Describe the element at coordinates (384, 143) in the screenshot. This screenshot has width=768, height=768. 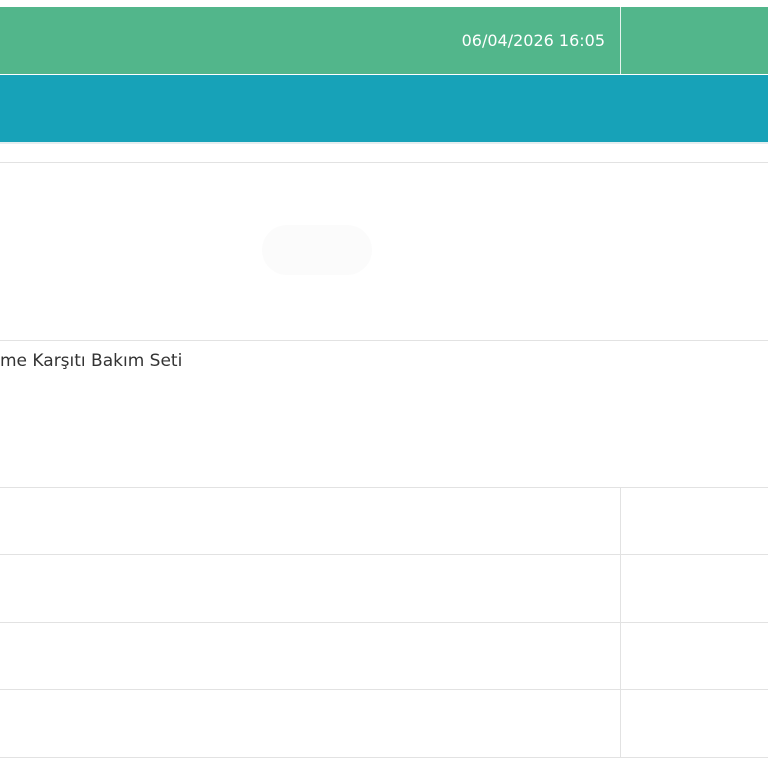
I see `band-shadow` at that location.